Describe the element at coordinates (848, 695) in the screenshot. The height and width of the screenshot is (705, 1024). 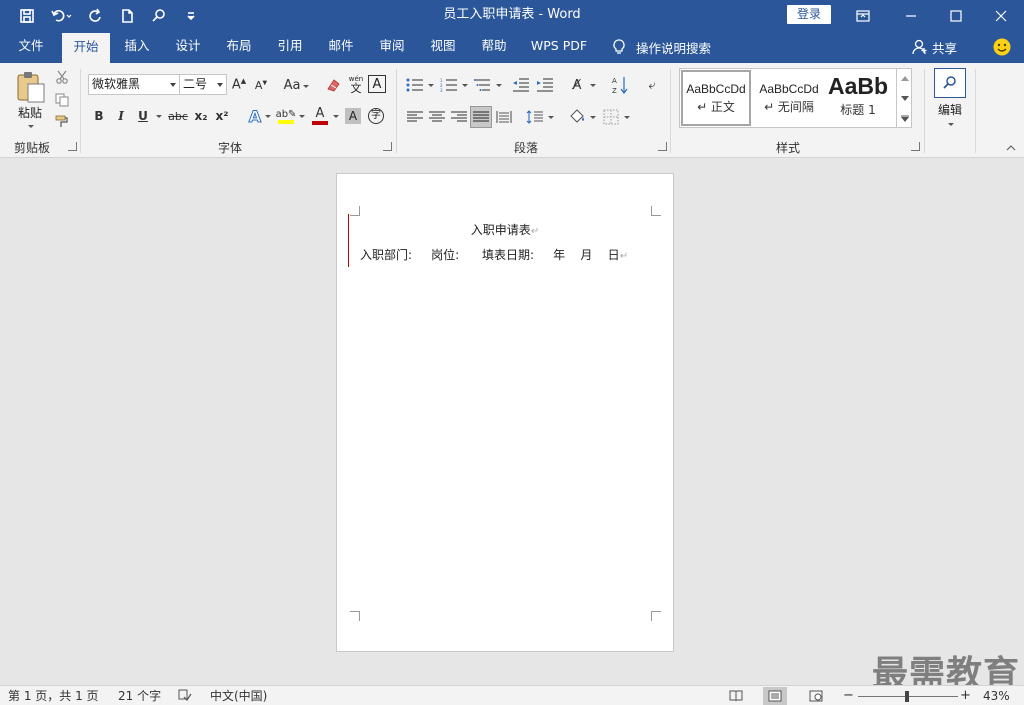
I see `zoom-out-button: −` at that location.